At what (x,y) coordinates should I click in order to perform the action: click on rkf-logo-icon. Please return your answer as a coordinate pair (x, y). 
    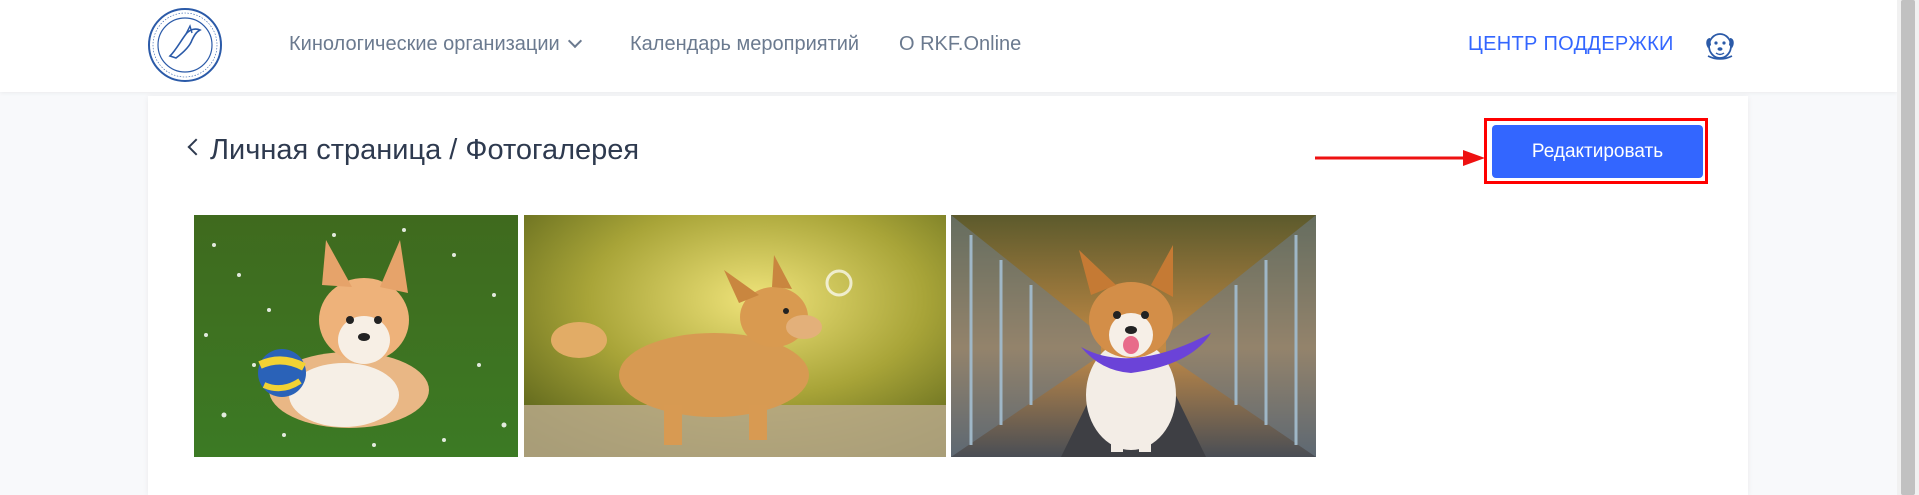
    Looking at the image, I should click on (185, 45).